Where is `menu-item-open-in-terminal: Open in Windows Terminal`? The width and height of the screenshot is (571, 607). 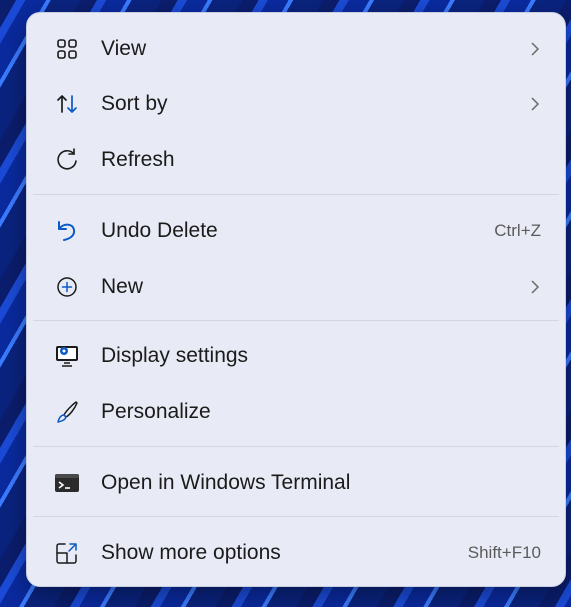 menu-item-open-in-terminal: Open in Windows Terminal is located at coordinates (296, 483).